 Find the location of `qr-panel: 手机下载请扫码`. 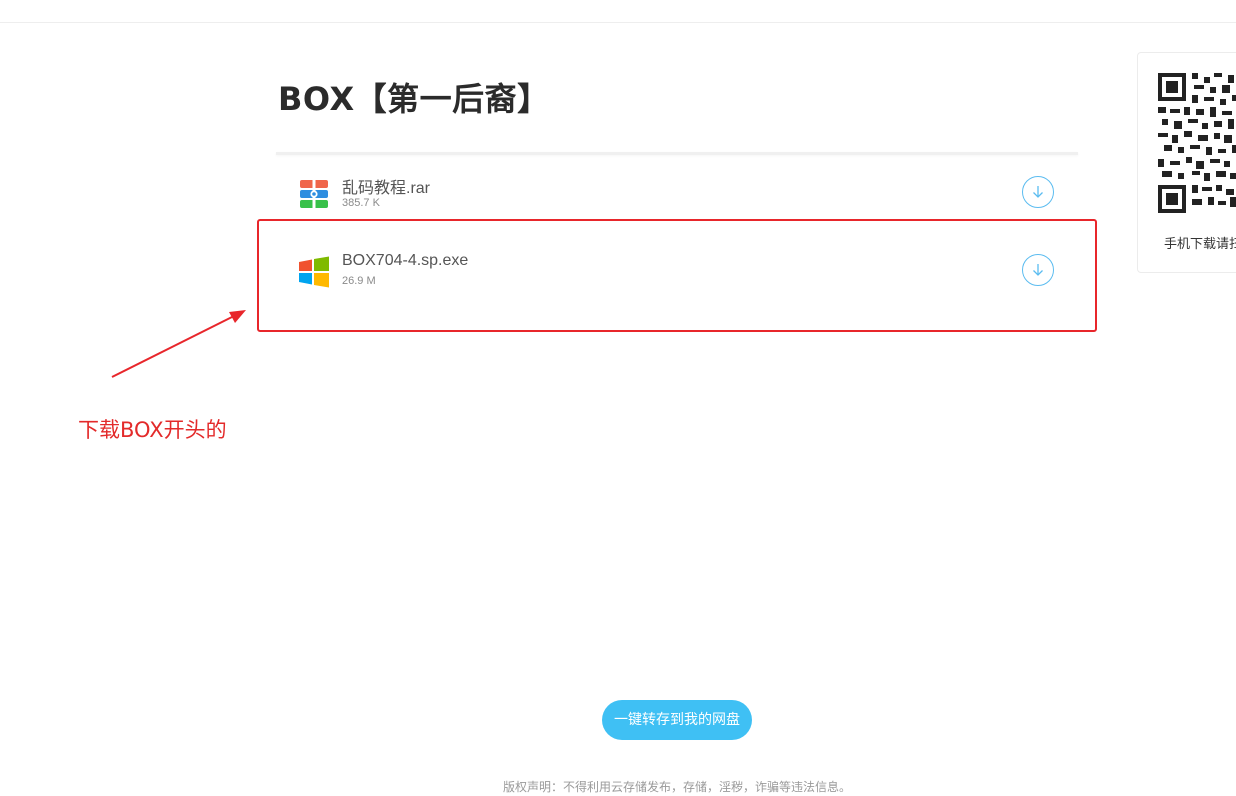

qr-panel: 手机下载请扫码 is located at coordinates (1186, 162).